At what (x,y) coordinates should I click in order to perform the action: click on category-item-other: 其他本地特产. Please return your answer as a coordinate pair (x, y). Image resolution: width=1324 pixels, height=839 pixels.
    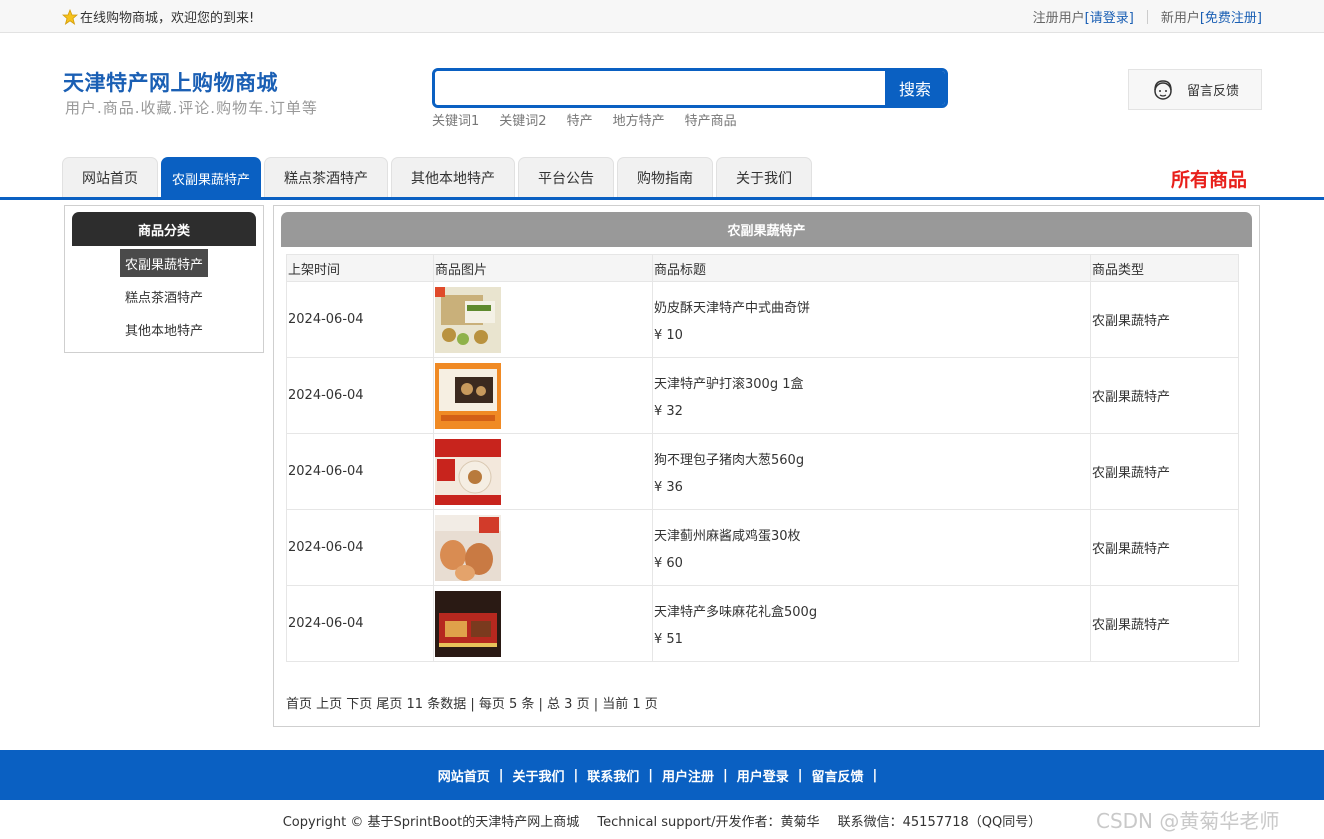
    Looking at the image, I should click on (164, 329).